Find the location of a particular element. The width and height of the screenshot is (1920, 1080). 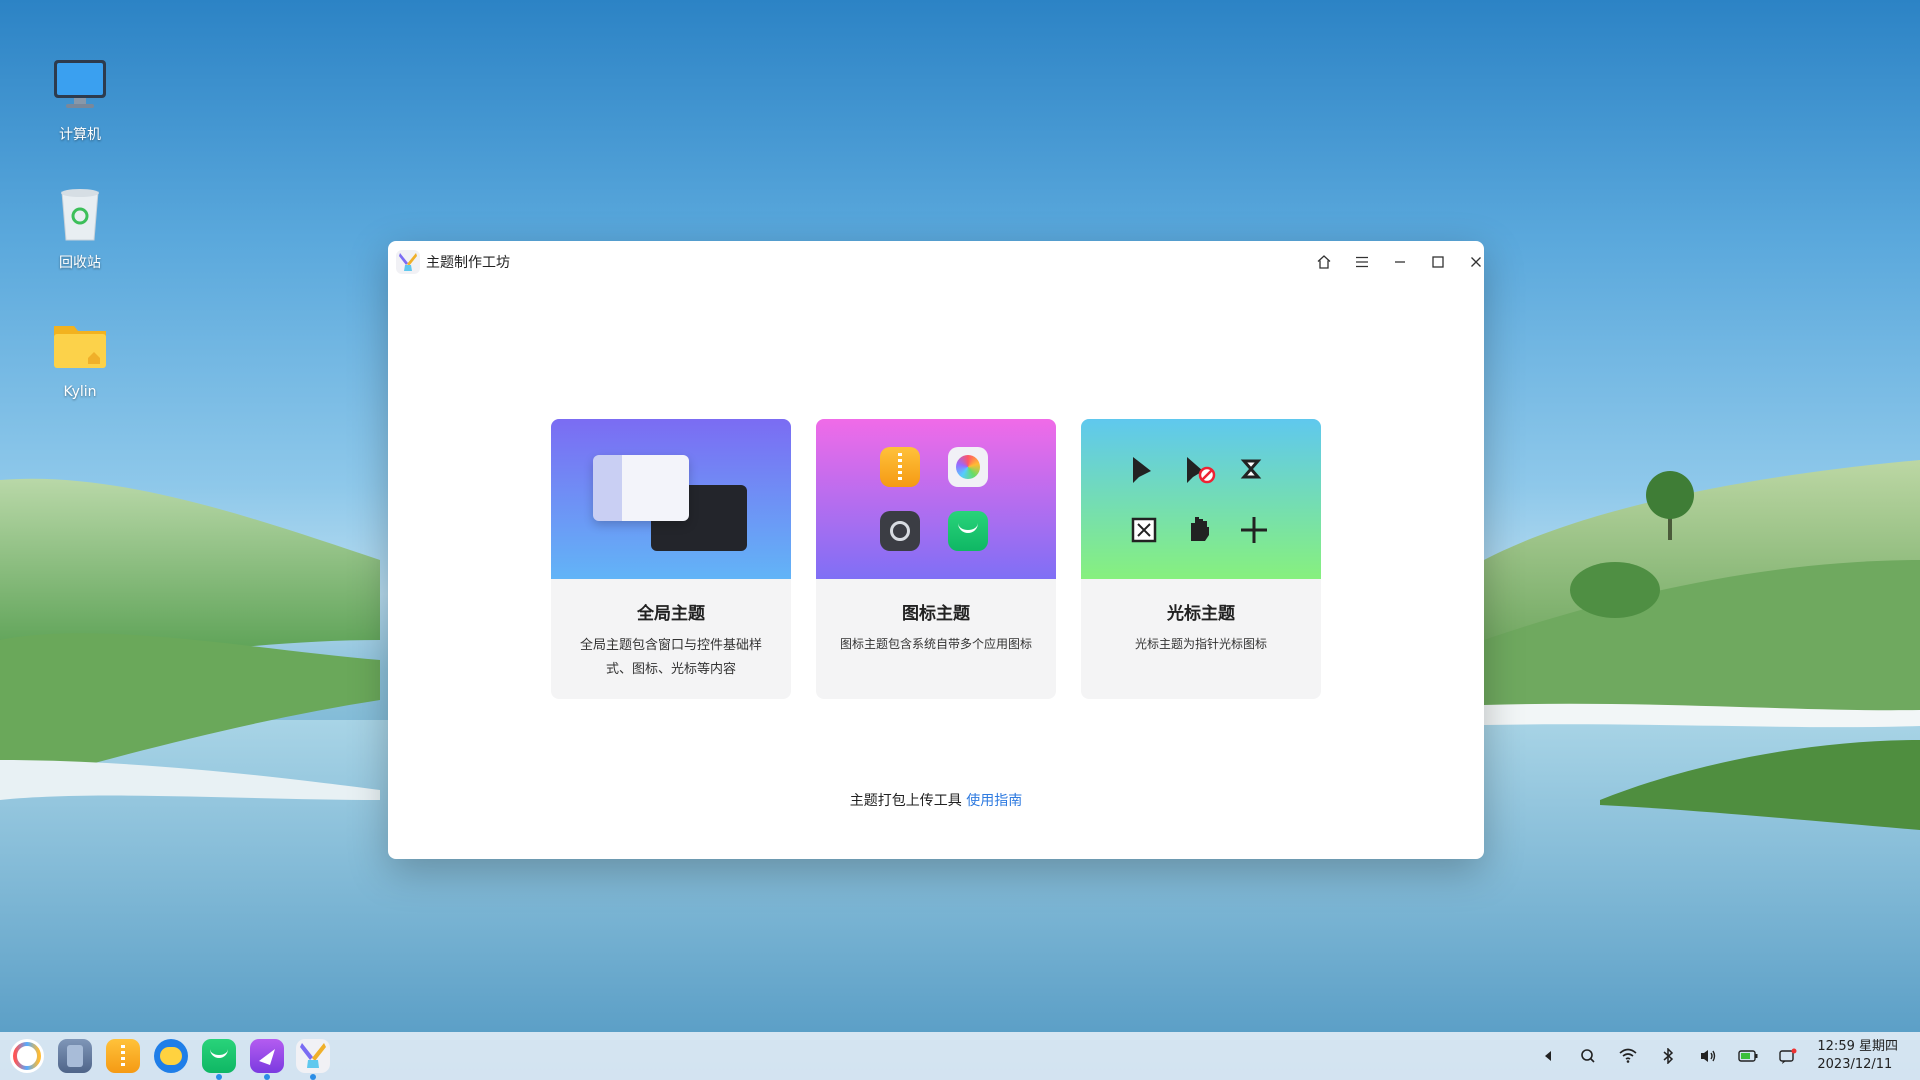

wifi-tray-button is located at coordinates (1628, 1056).